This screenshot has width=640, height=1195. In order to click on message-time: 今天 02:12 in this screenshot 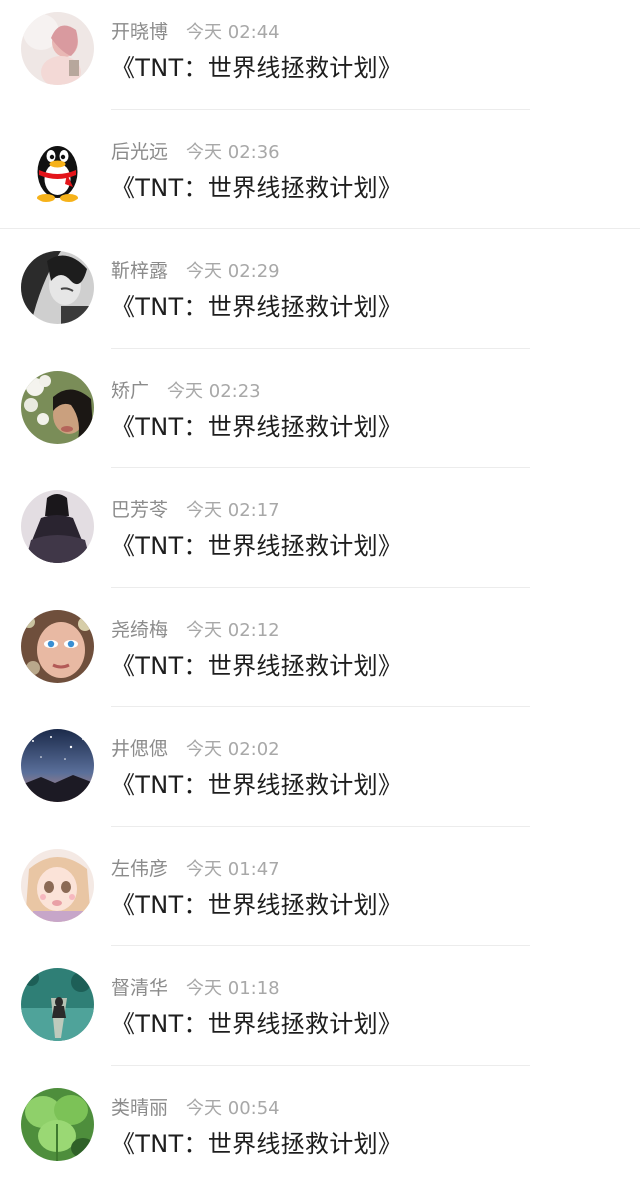, I will do `click(233, 630)`.